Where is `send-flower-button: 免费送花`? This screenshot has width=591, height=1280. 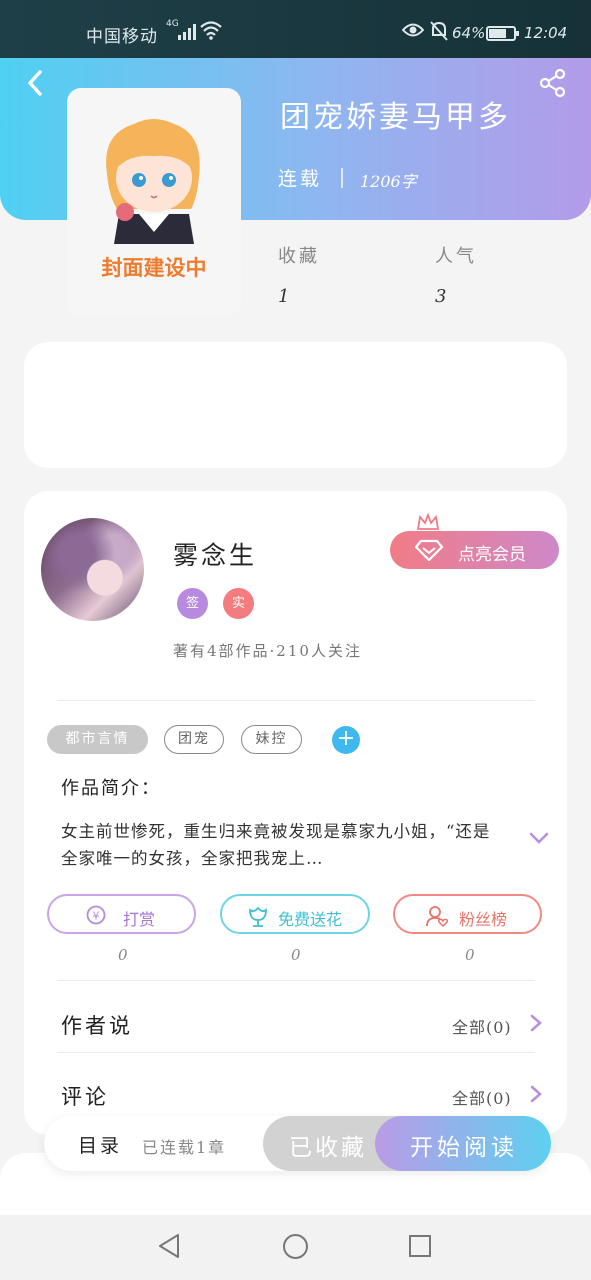 send-flower-button: 免费送花 is located at coordinates (295, 914).